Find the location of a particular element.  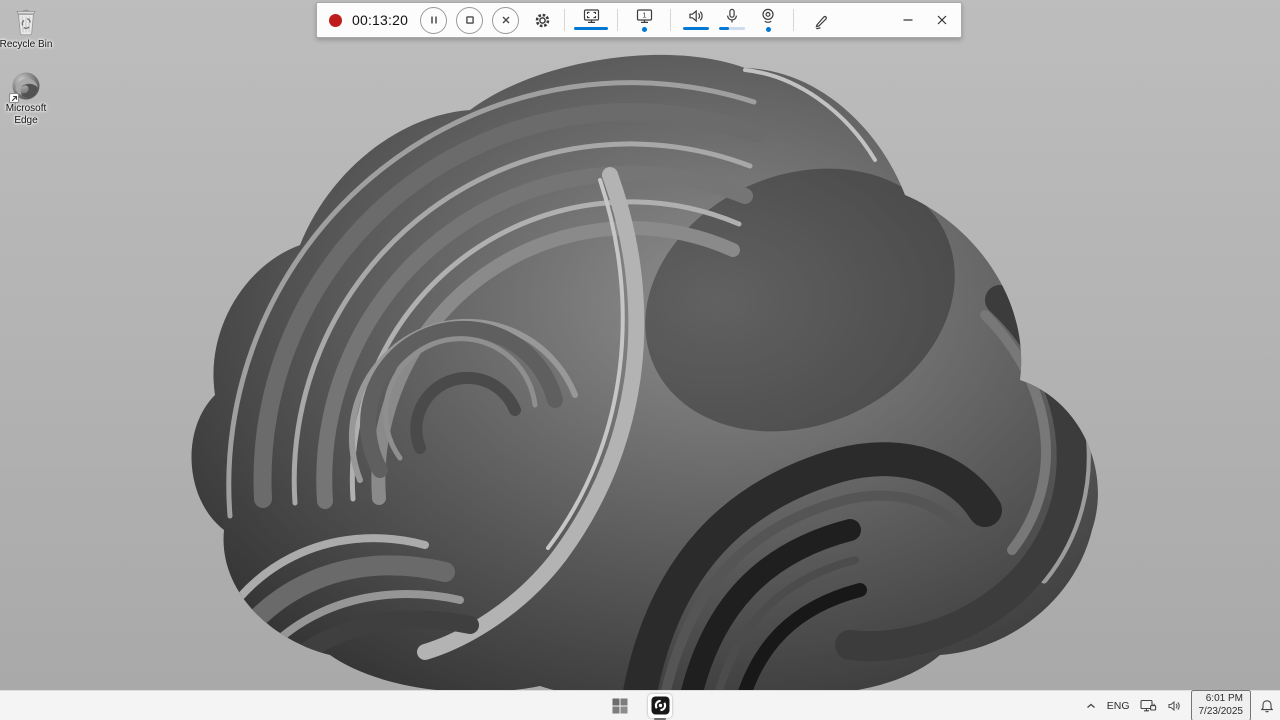

desktop-icon-label: Recycle Bin is located at coordinates (26, 44).